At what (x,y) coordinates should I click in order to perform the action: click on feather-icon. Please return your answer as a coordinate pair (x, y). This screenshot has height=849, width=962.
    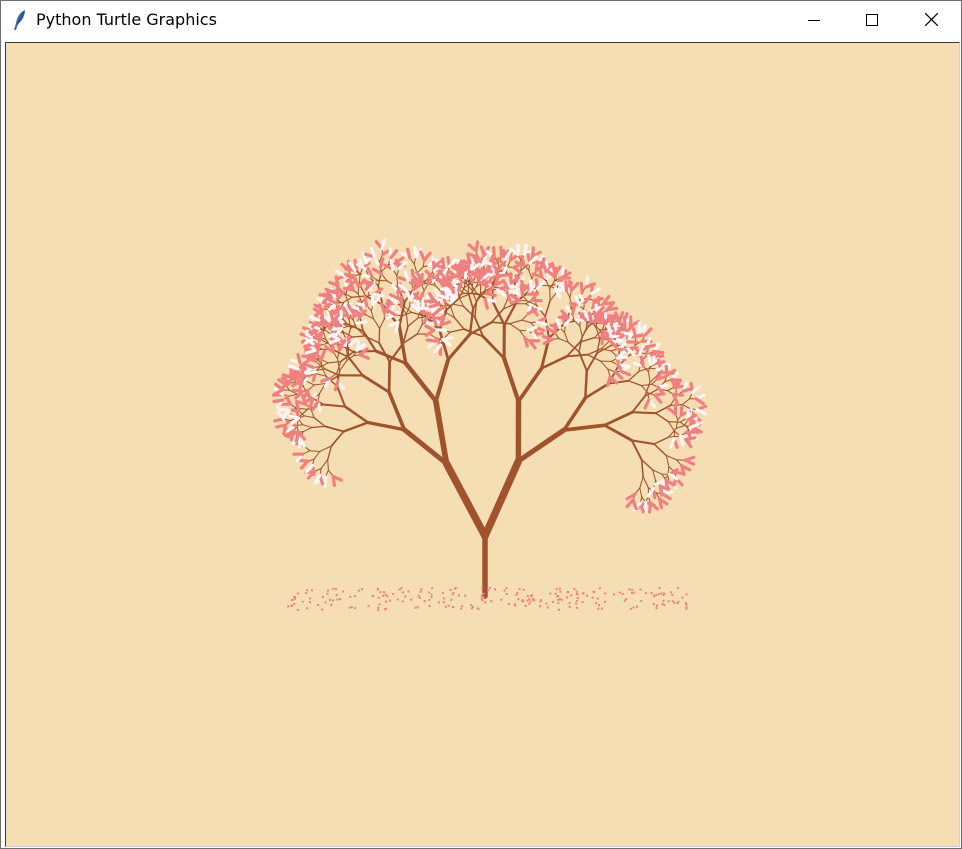
    Looking at the image, I should click on (20, 20).